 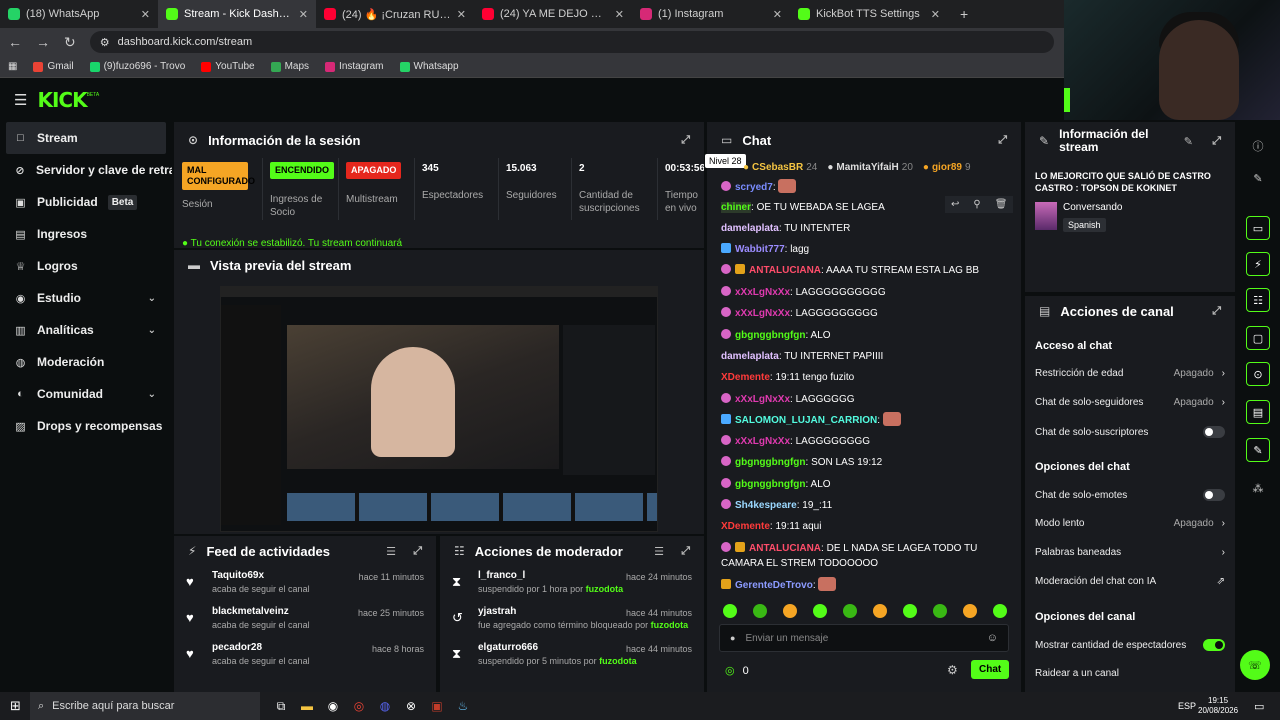 I want to click on chat-username: Sh4kespeare, so click(x=766, y=505).